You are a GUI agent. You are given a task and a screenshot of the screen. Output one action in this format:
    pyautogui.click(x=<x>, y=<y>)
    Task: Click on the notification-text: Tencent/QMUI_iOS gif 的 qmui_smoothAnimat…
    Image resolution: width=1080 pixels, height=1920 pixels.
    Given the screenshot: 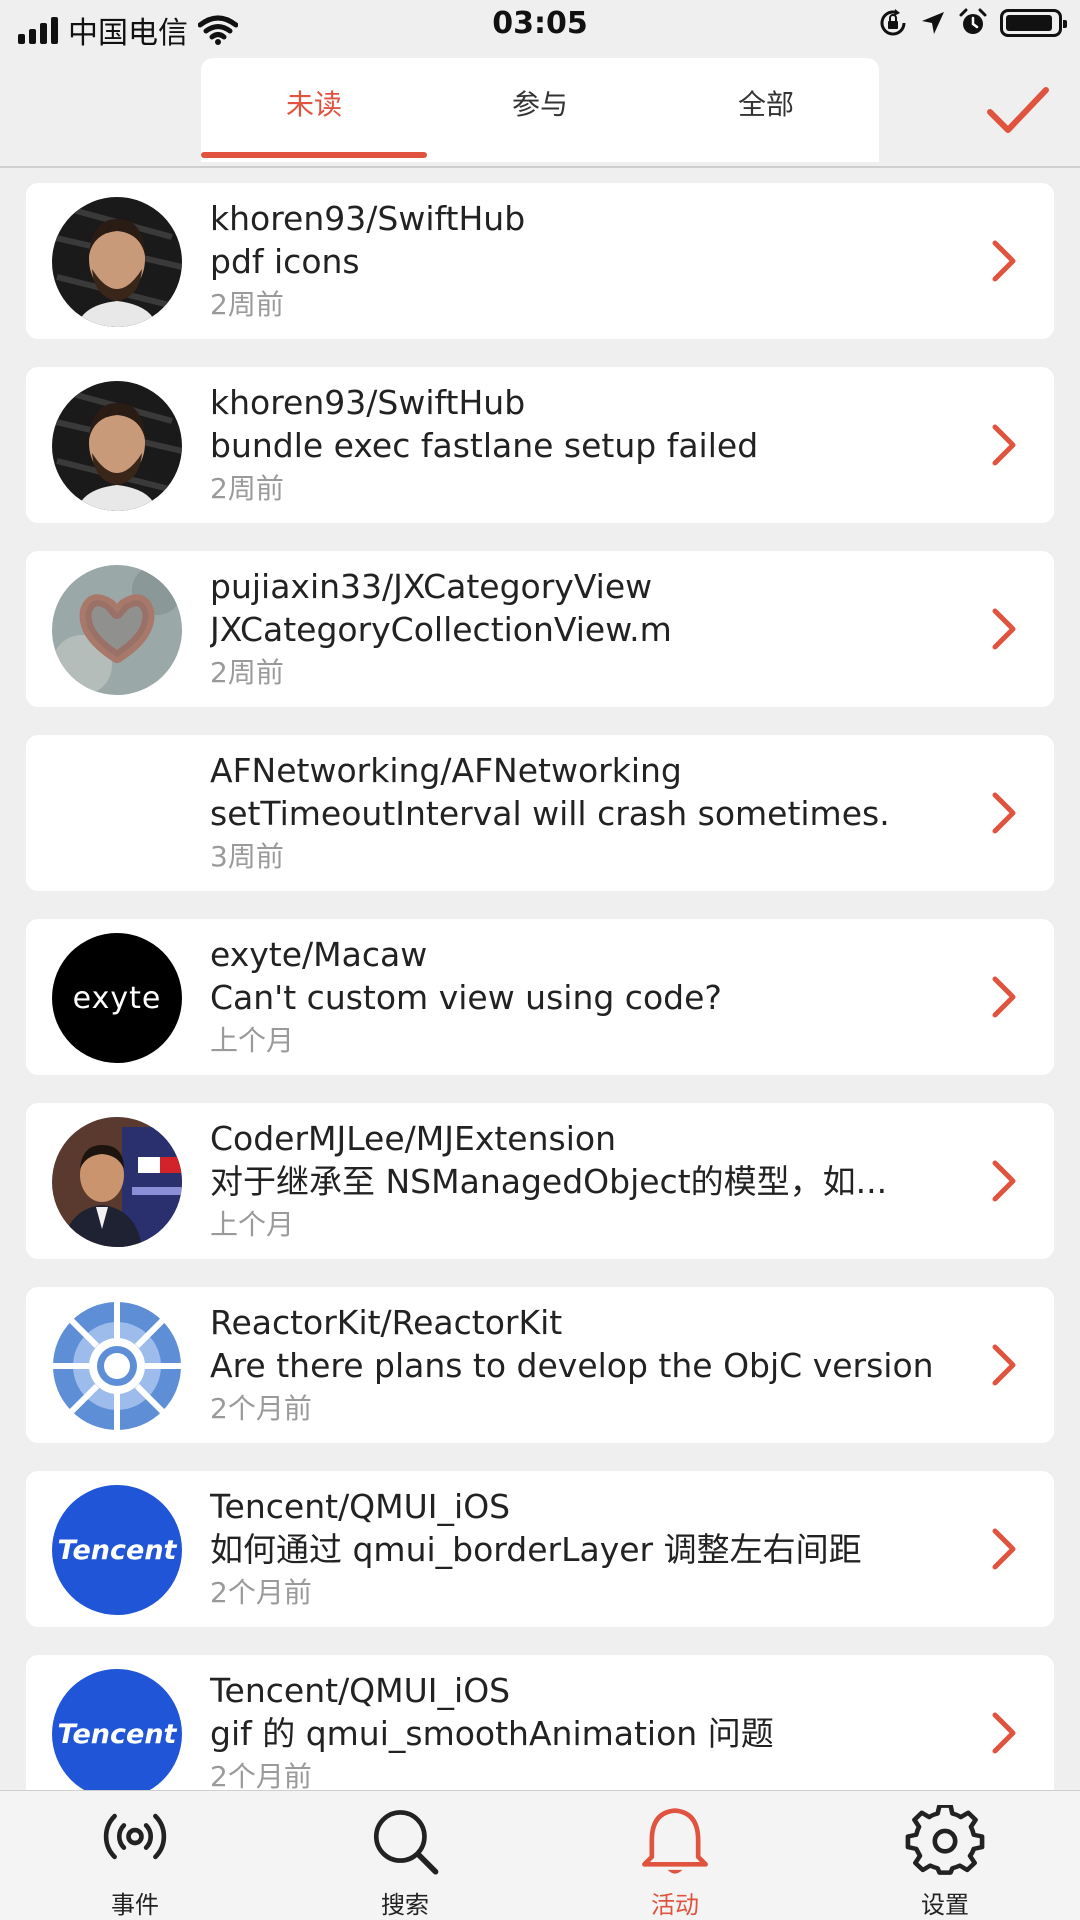 What is the action you would take?
    pyautogui.click(x=577, y=1734)
    